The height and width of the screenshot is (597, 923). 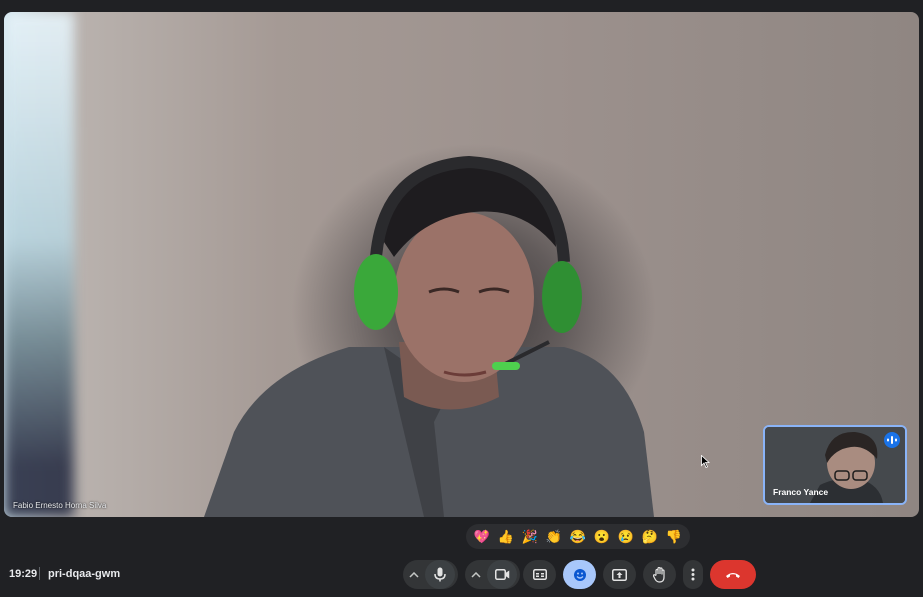 I want to click on reactions-bar: 💖 👍 🎉 👏 😂 😮 😢 🤔 👎, so click(x=578, y=536).